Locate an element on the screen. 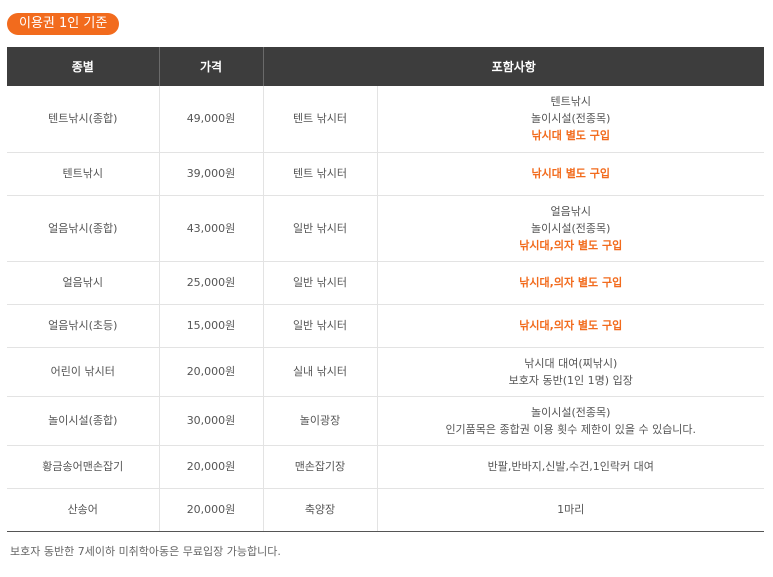 The width and height of the screenshot is (773, 577). includes-line: 얼음낚시 is located at coordinates (570, 211).